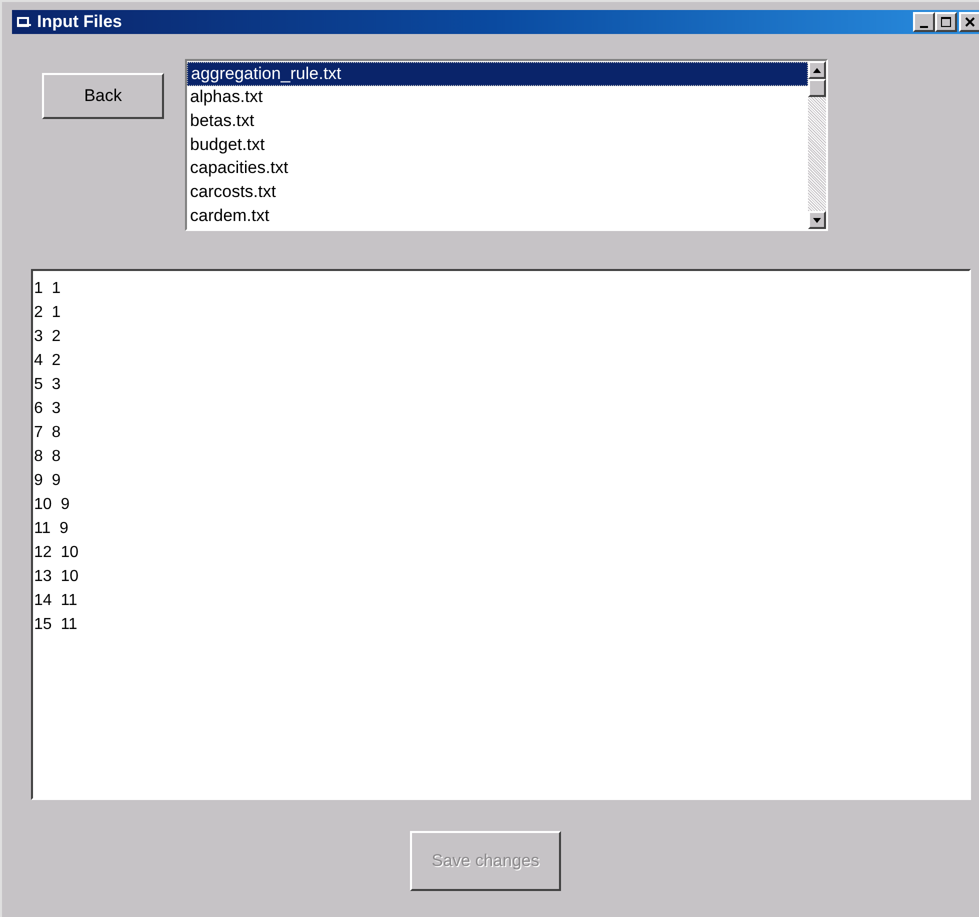 This screenshot has width=979, height=917. I want to click on text-line: 8 8, so click(48, 457).